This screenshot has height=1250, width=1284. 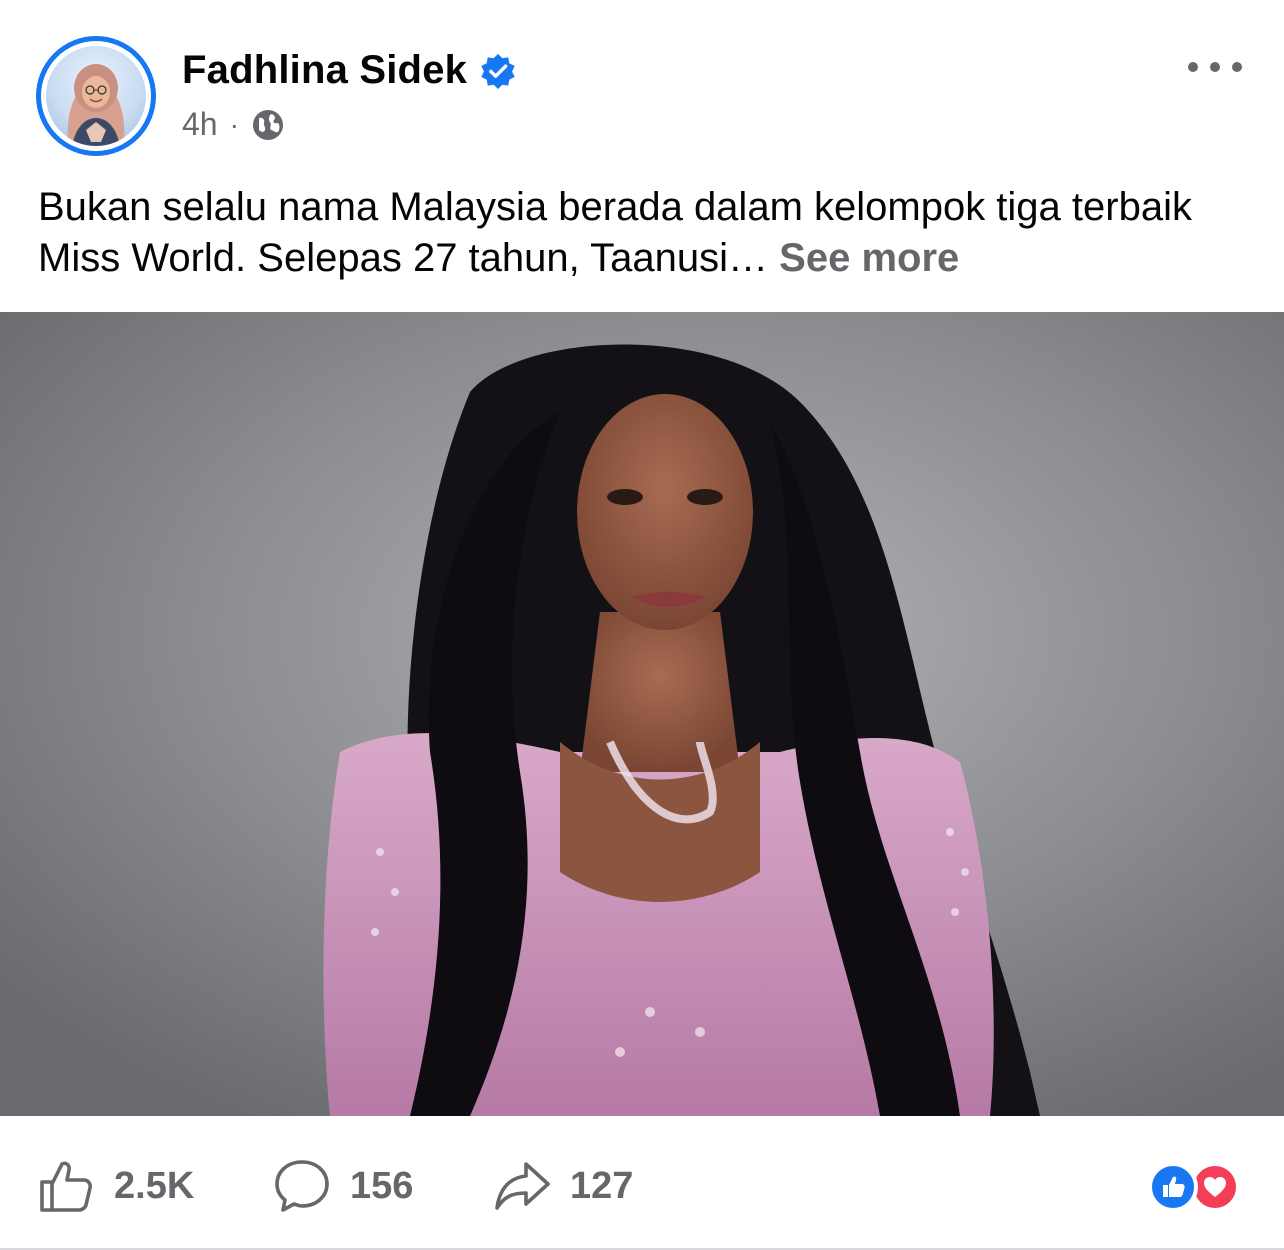 I want to click on comment-icon, so click(x=302, y=1186).